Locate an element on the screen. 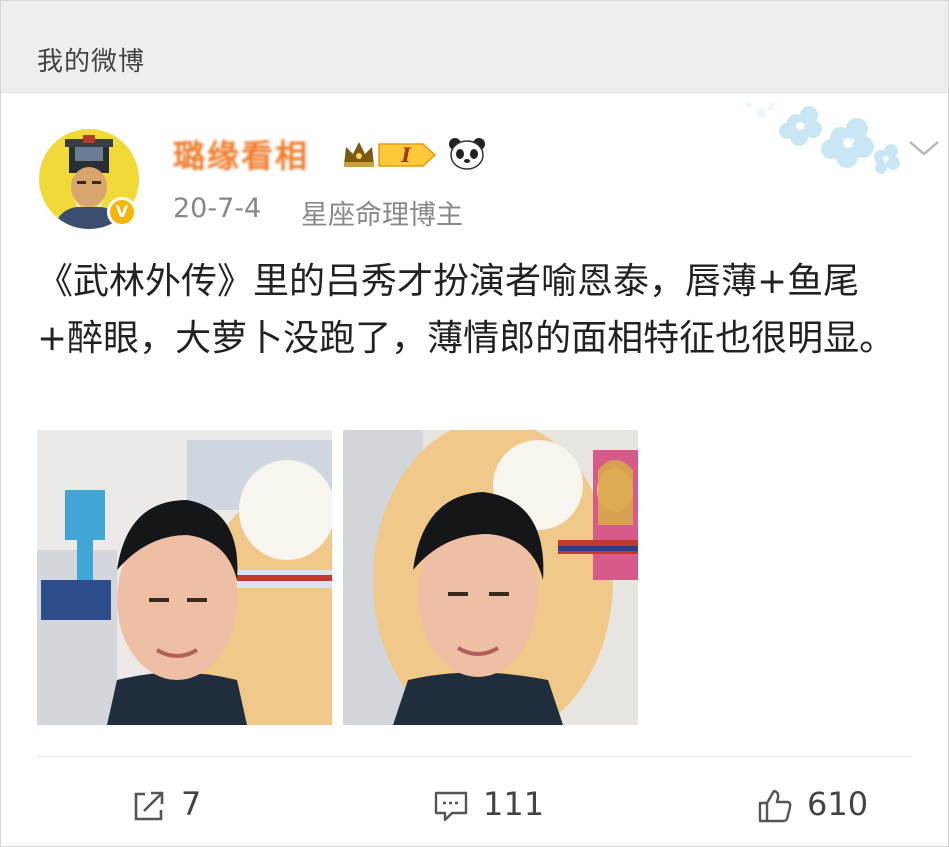  comment-button: 111 is located at coordinates (503, 806).